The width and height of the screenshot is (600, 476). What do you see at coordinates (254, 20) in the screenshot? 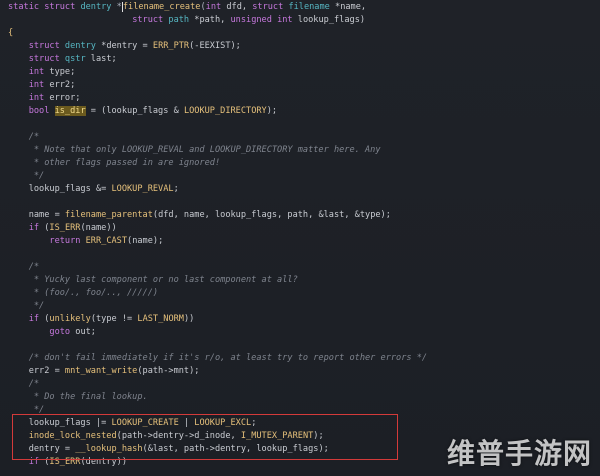
I see `code-token: unsigned` at bounding box center [254, 20].